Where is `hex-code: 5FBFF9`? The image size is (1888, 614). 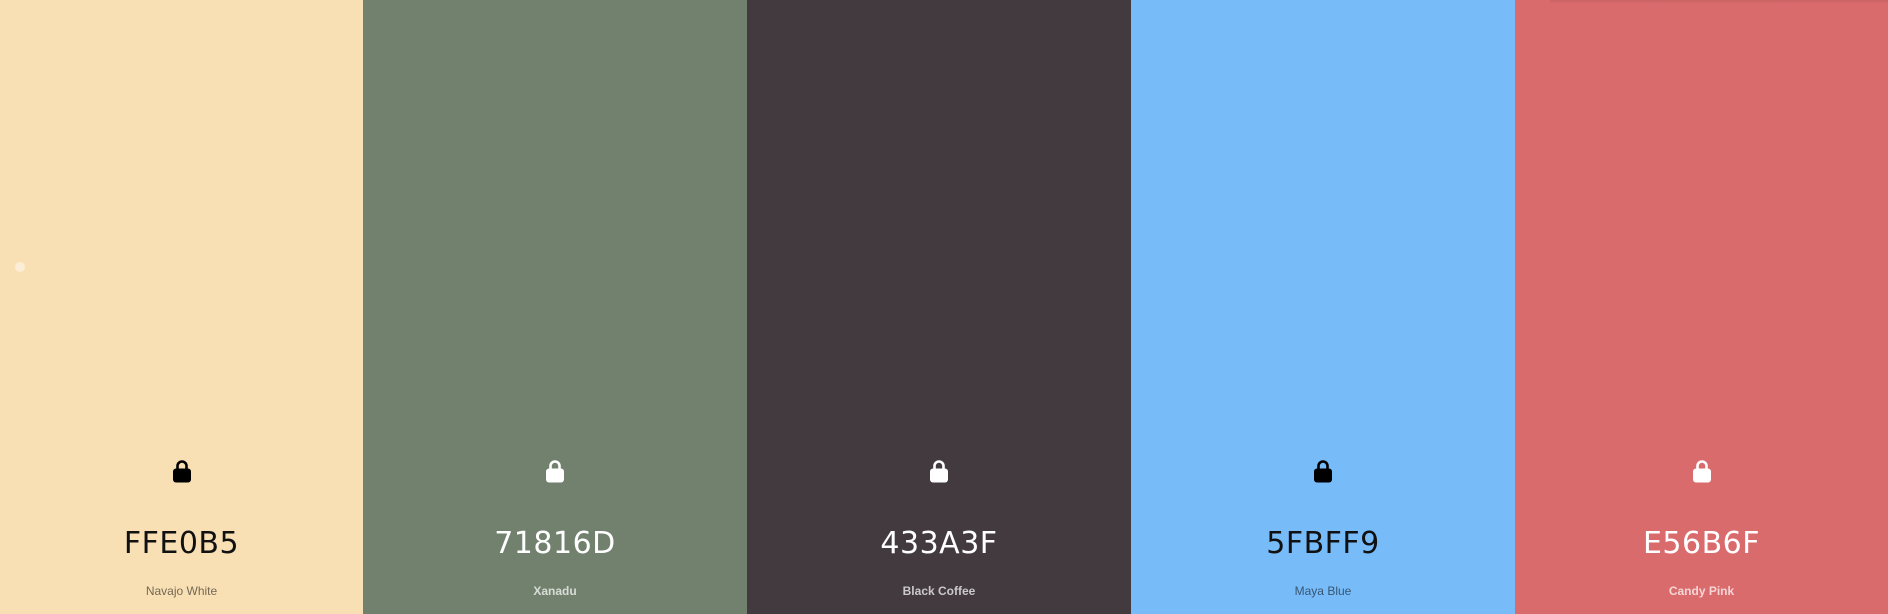
hex-code: 5FBFF9 is located at coordinates (1323, 544).